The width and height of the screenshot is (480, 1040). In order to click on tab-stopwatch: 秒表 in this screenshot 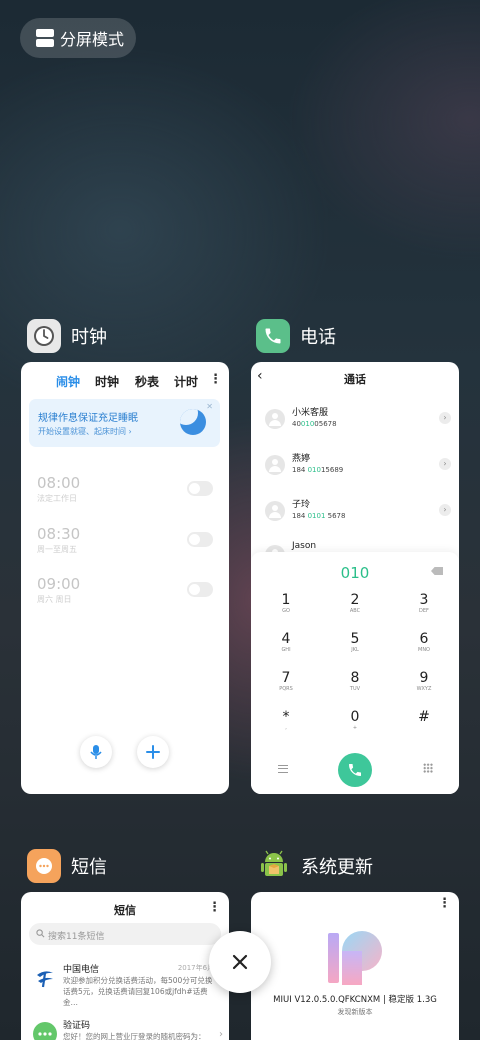, I will do `click(147, 381)`.